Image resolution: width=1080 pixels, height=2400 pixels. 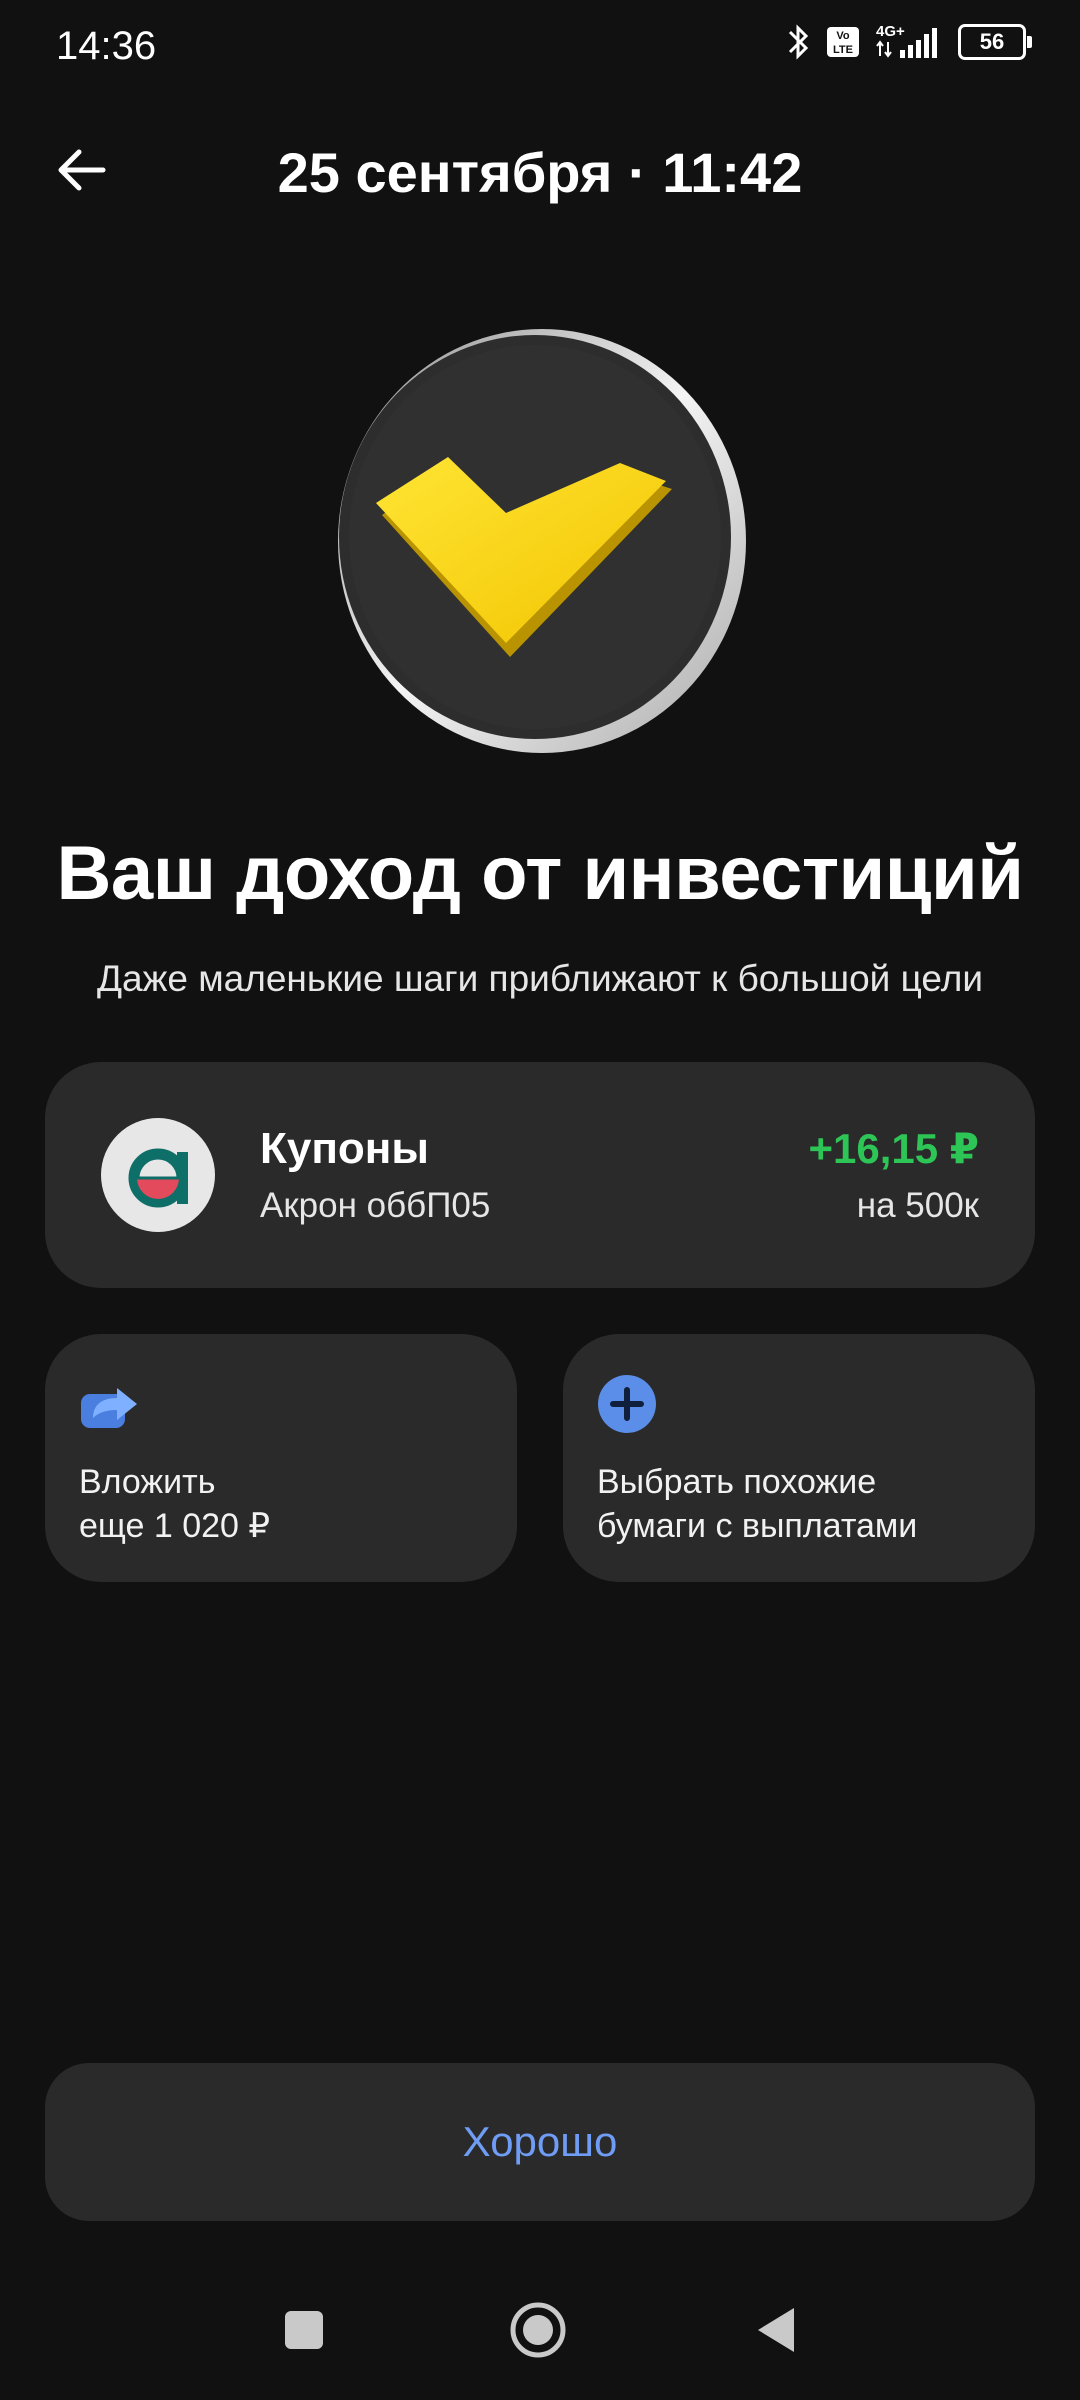 I want to click on svg-text: LTE, so click(x=843, y=50).